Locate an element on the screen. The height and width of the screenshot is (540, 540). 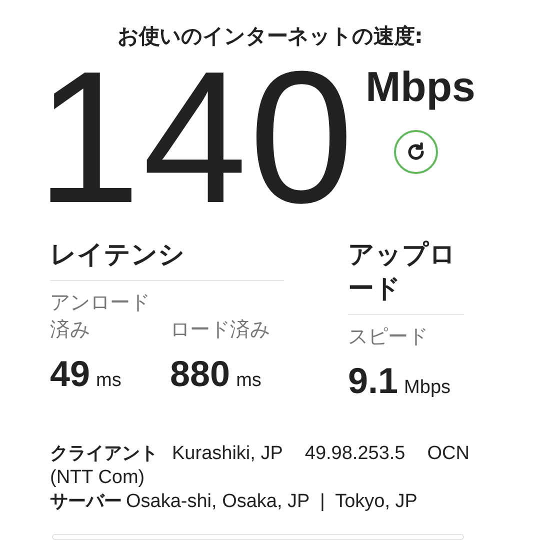
section-title: アップロード is located at coordinates (406, 276).